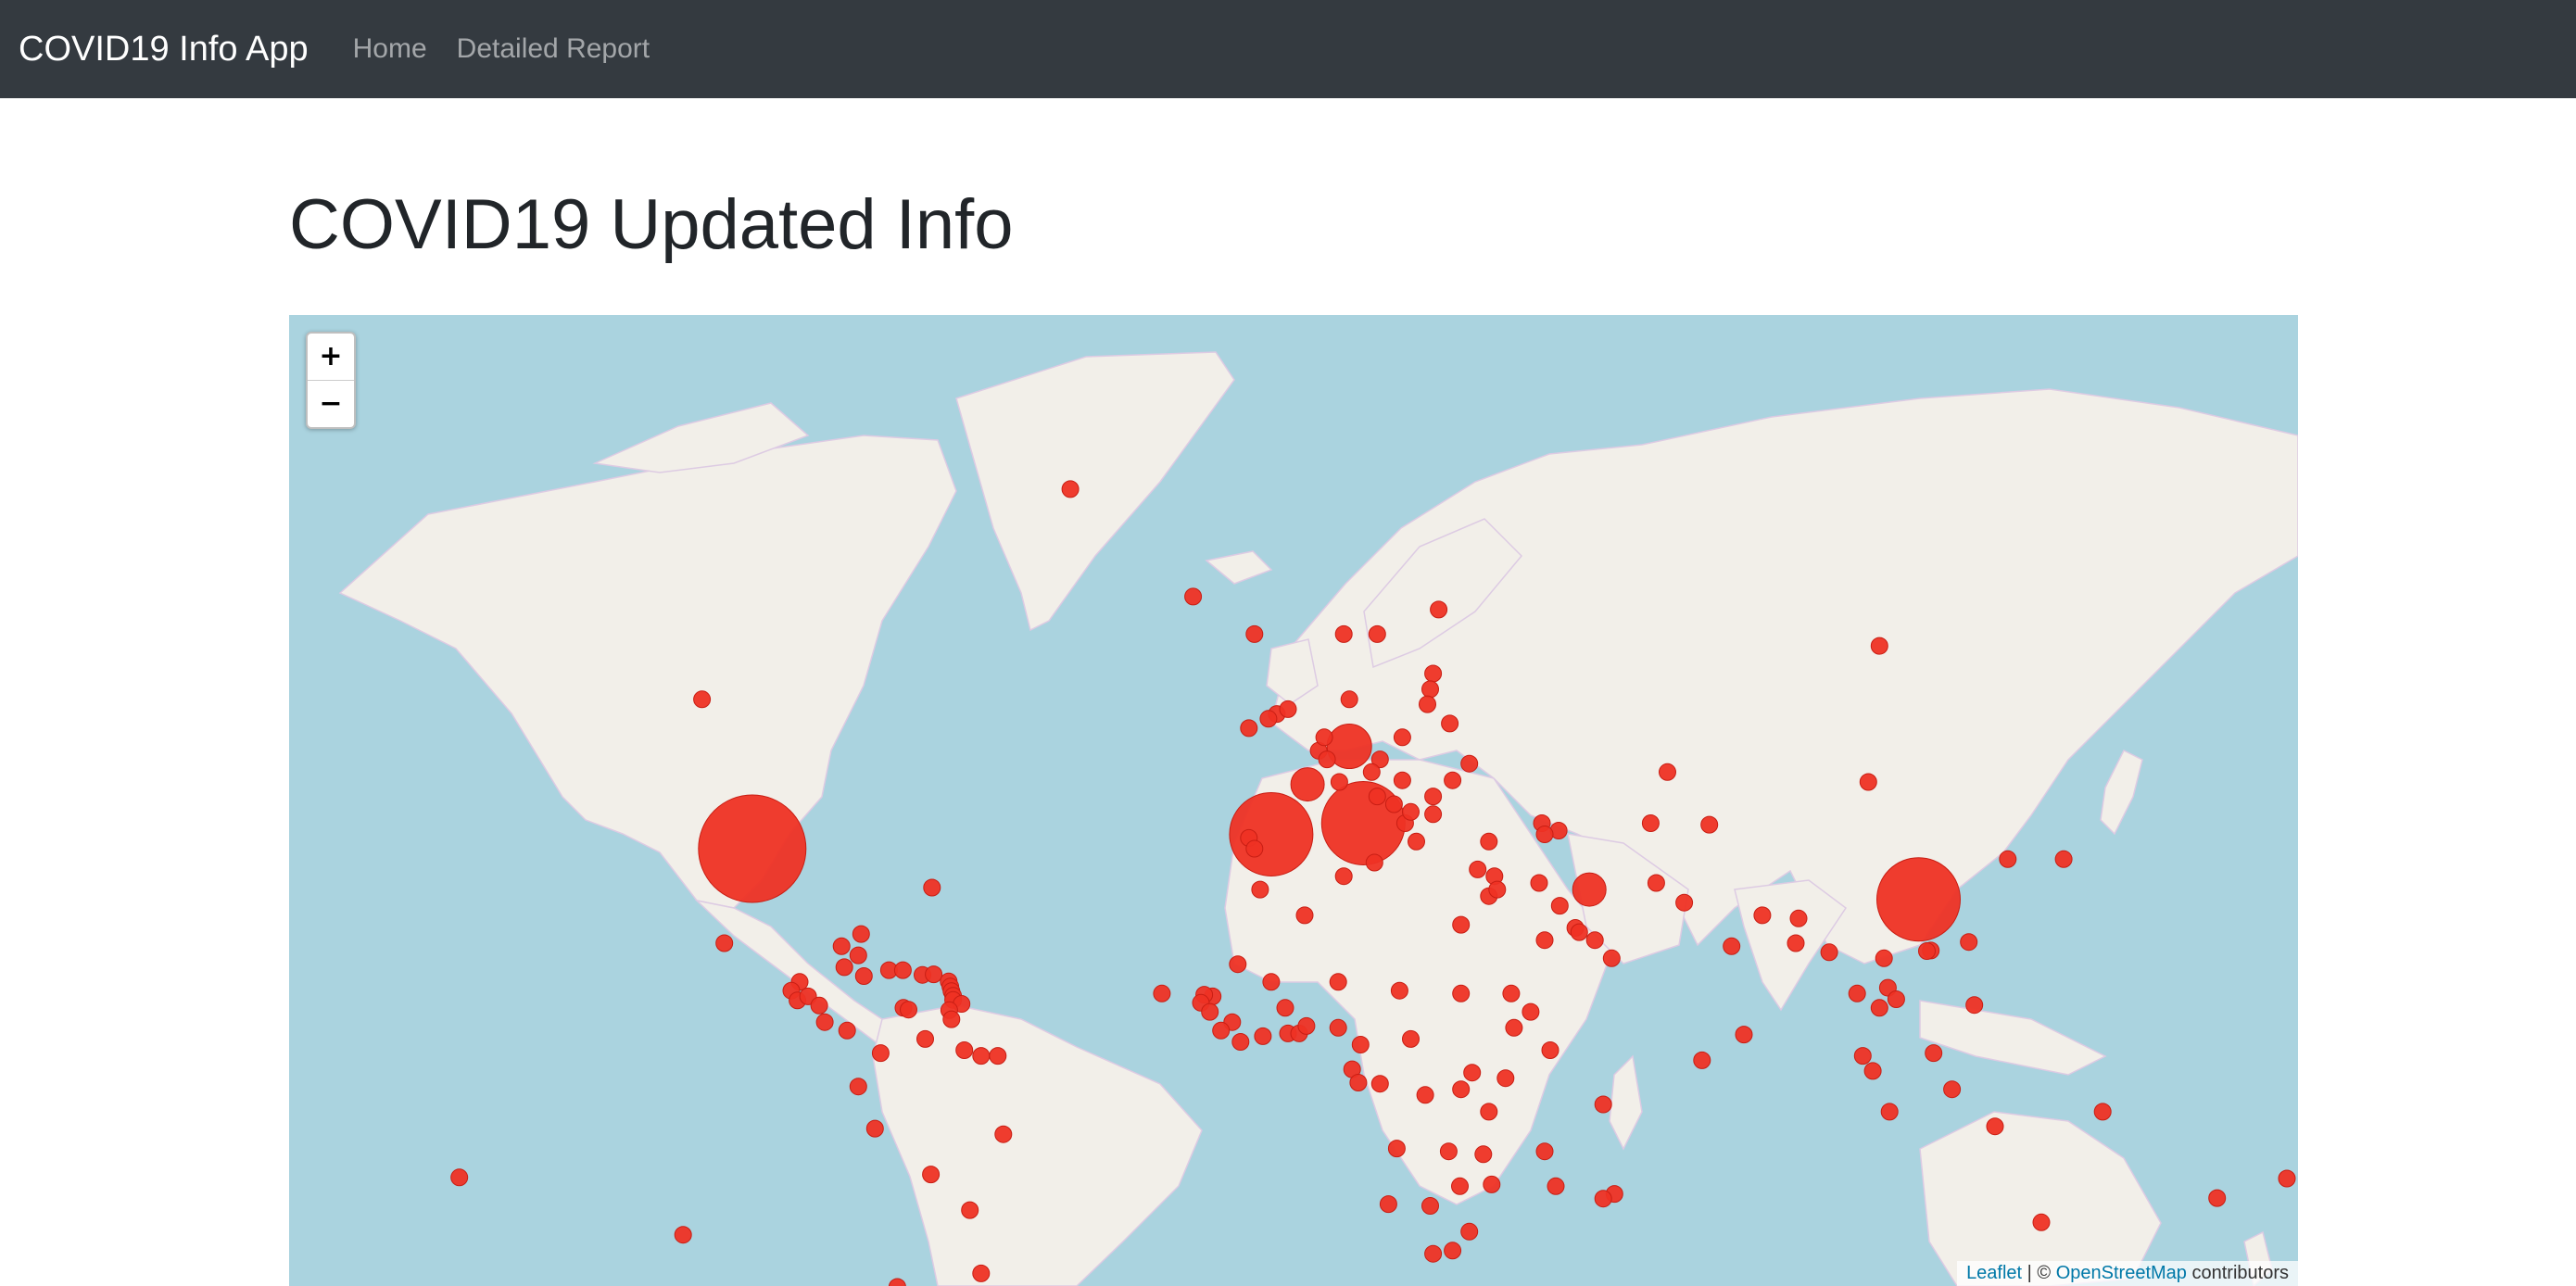 This screenshot has width=2576, height=1286. Describe the element at coordinates (331, 358) in the screenshot. I see `zoom-in-button: +` at that location.